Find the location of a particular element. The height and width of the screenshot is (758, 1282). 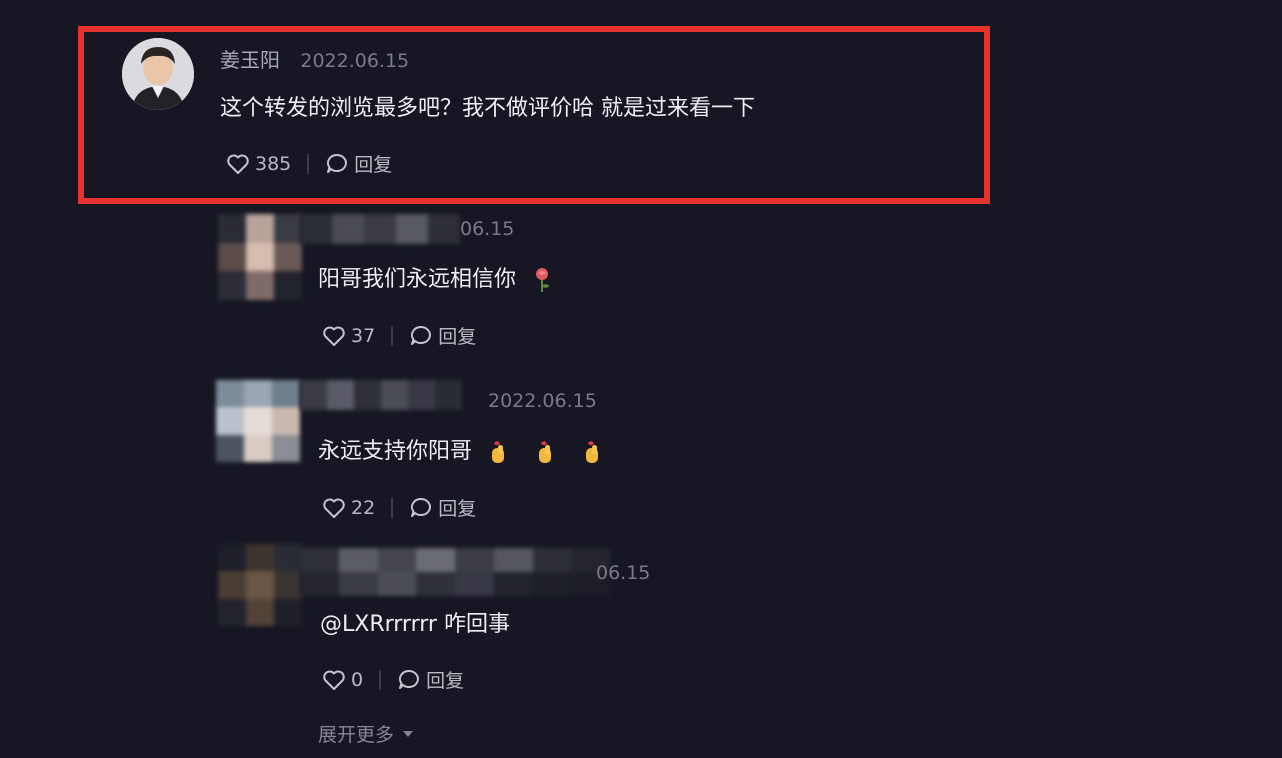

rose-icon is located at coordinates (543, 280).